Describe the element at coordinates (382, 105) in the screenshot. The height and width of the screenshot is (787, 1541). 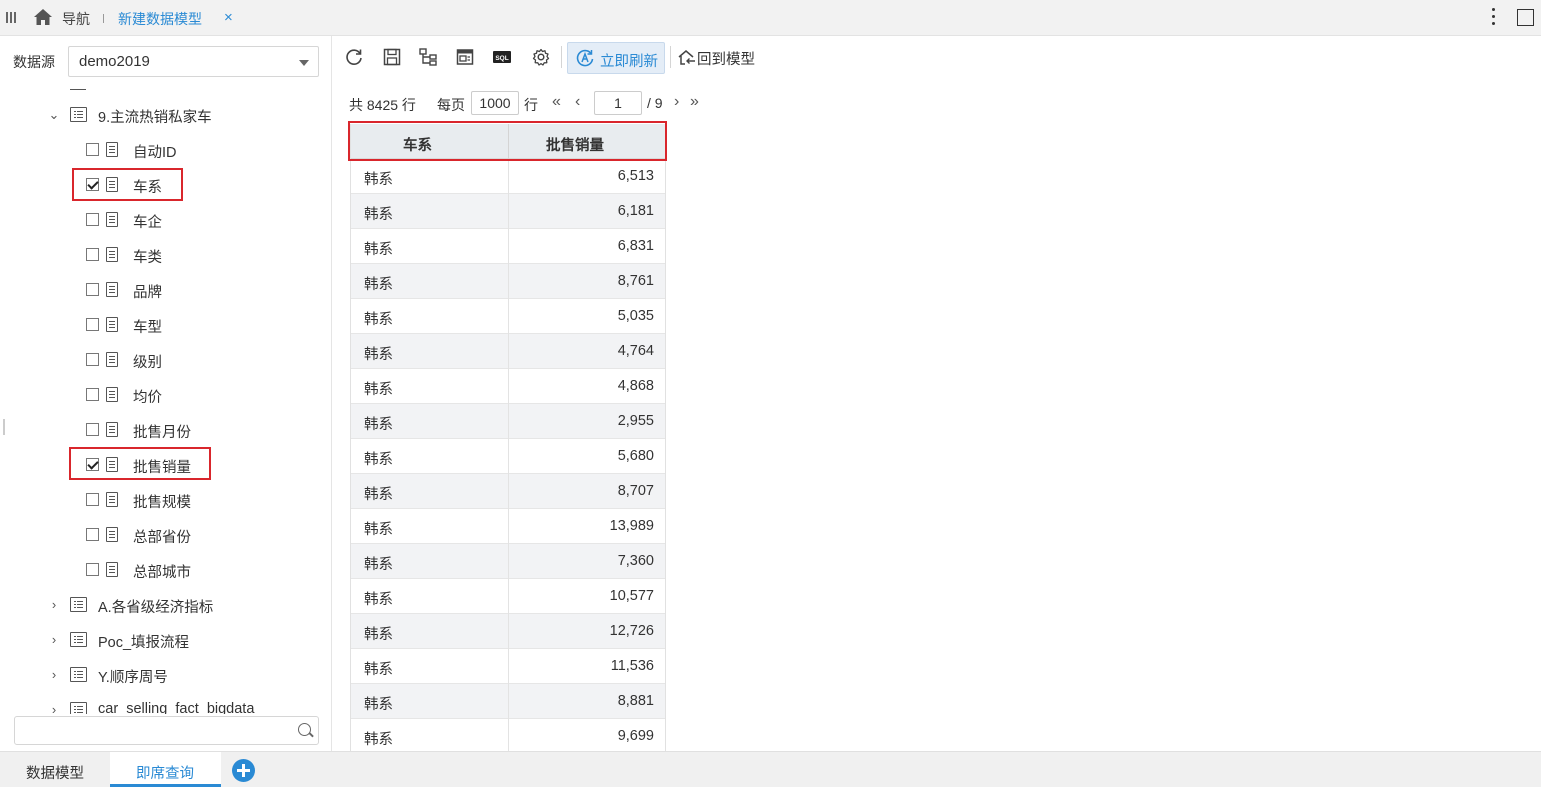
I see `total-rows: 共 8425 行` at that location.